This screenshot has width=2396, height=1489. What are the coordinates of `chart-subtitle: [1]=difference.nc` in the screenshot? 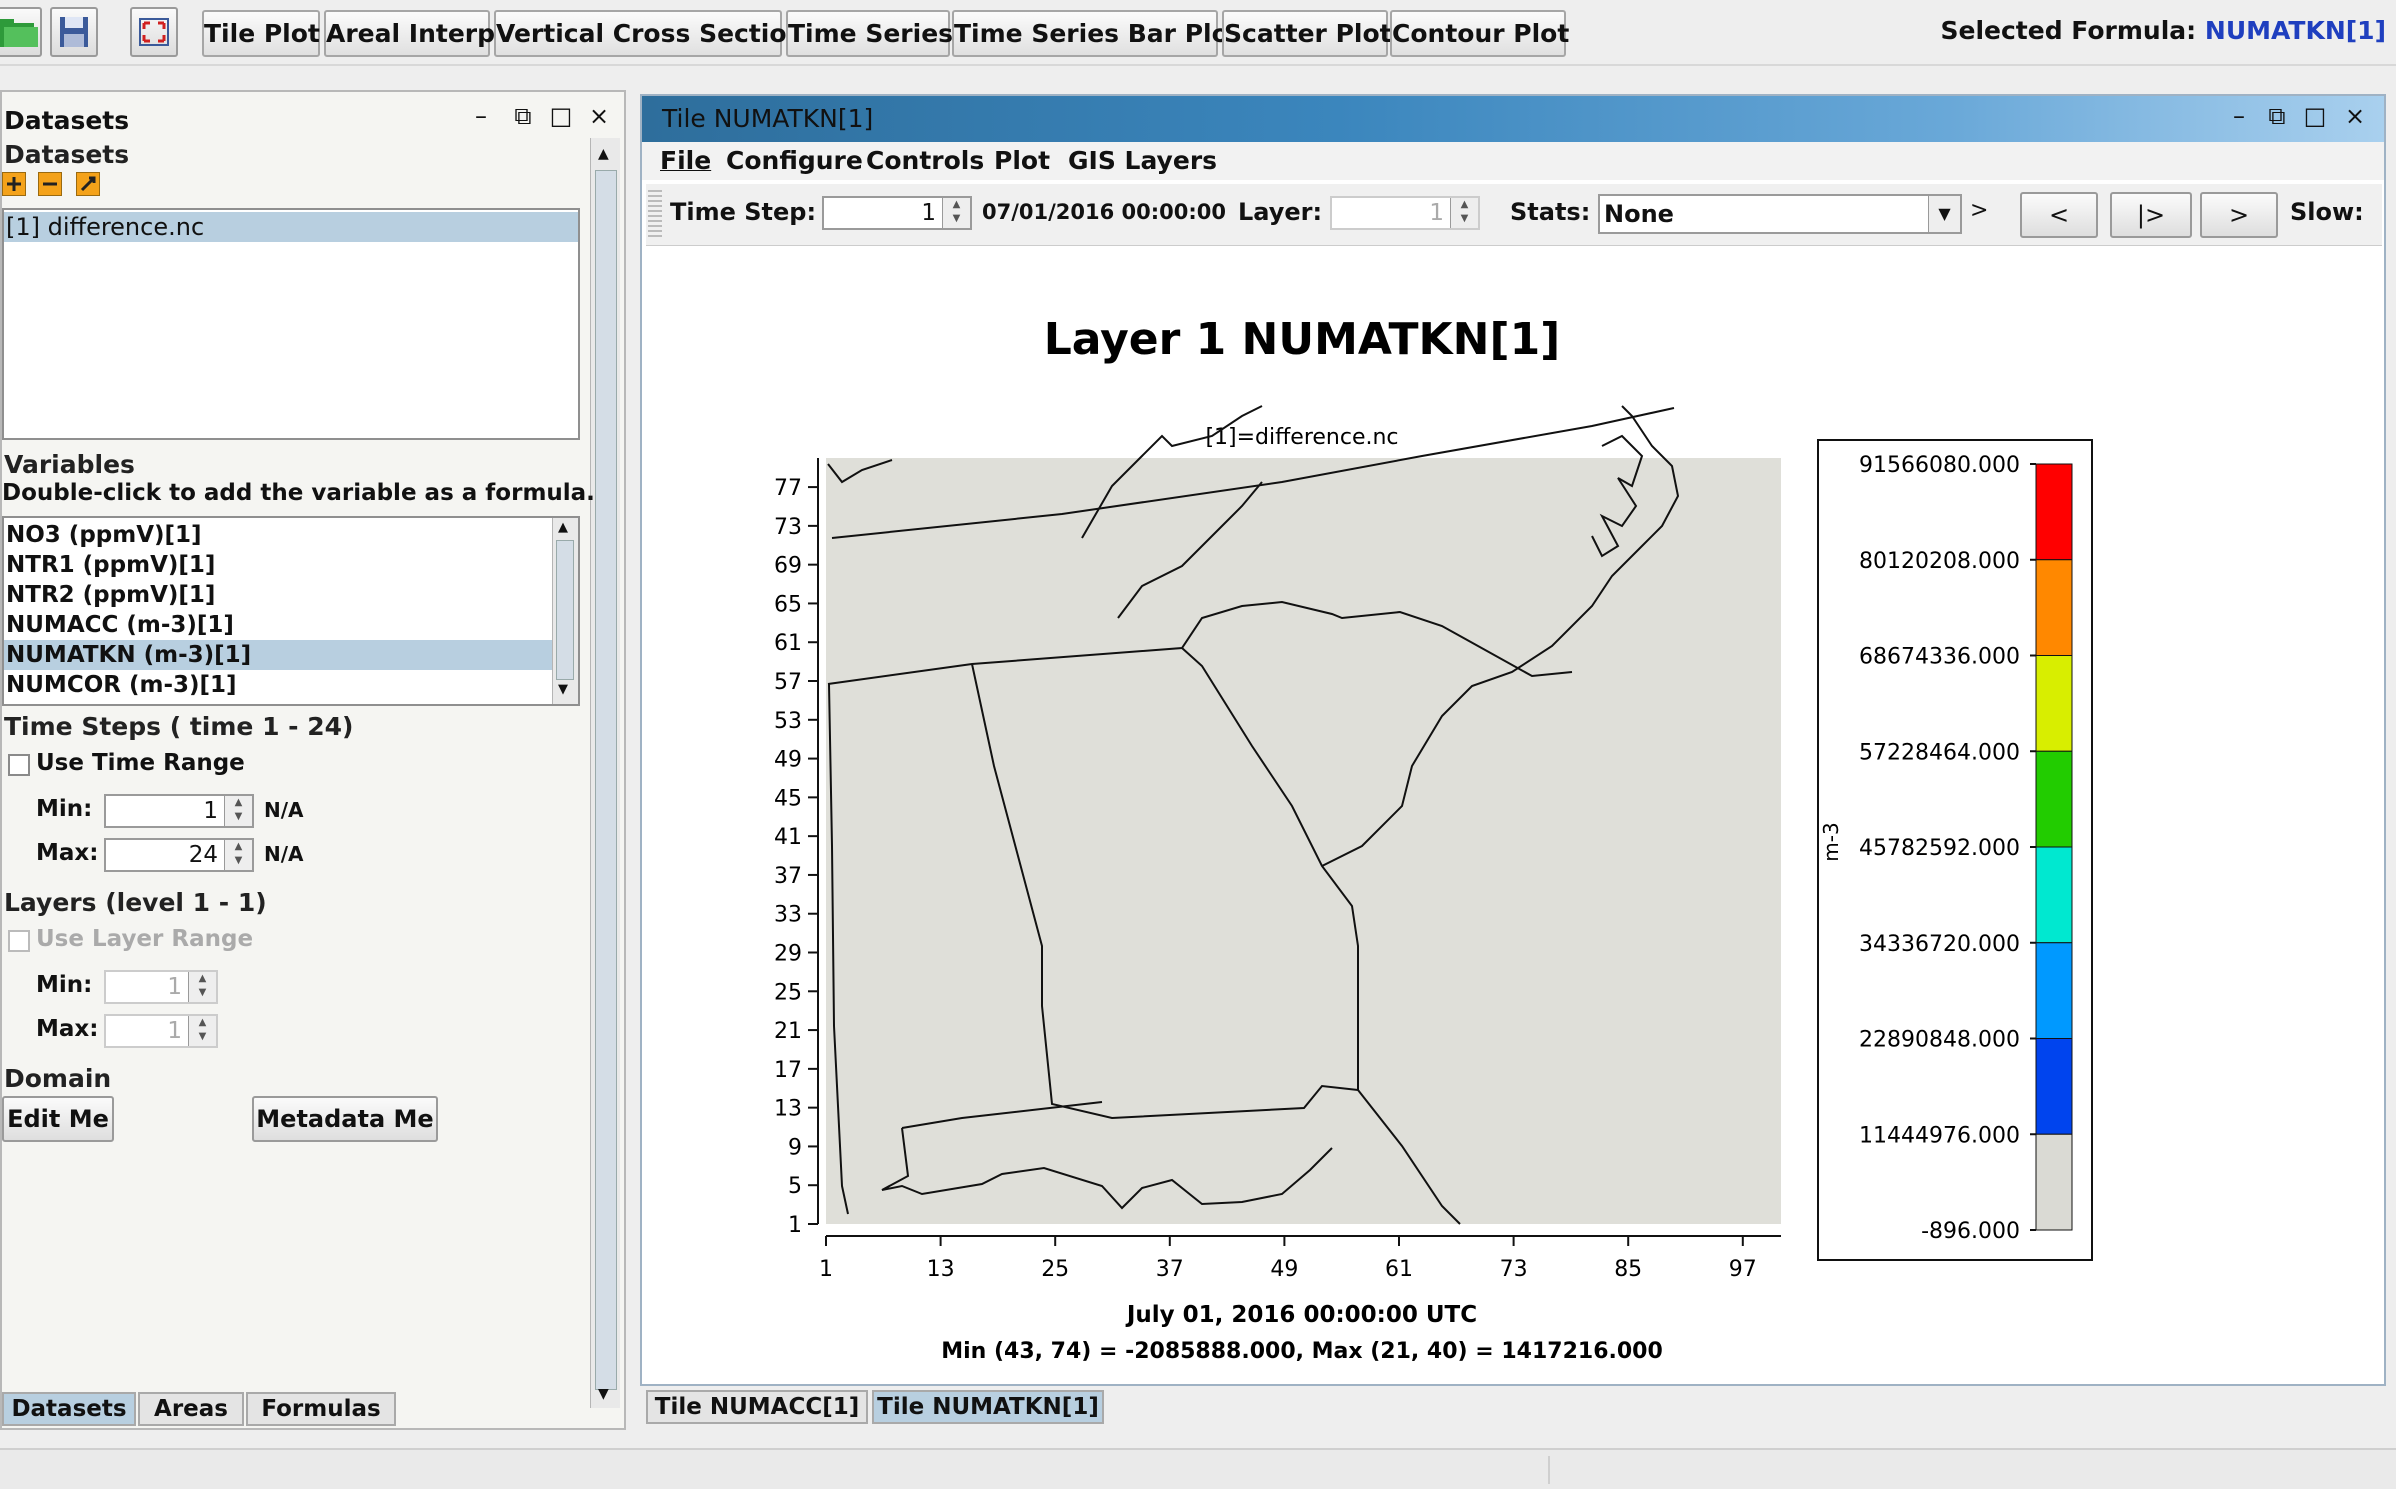 It's located at (1301, 437).